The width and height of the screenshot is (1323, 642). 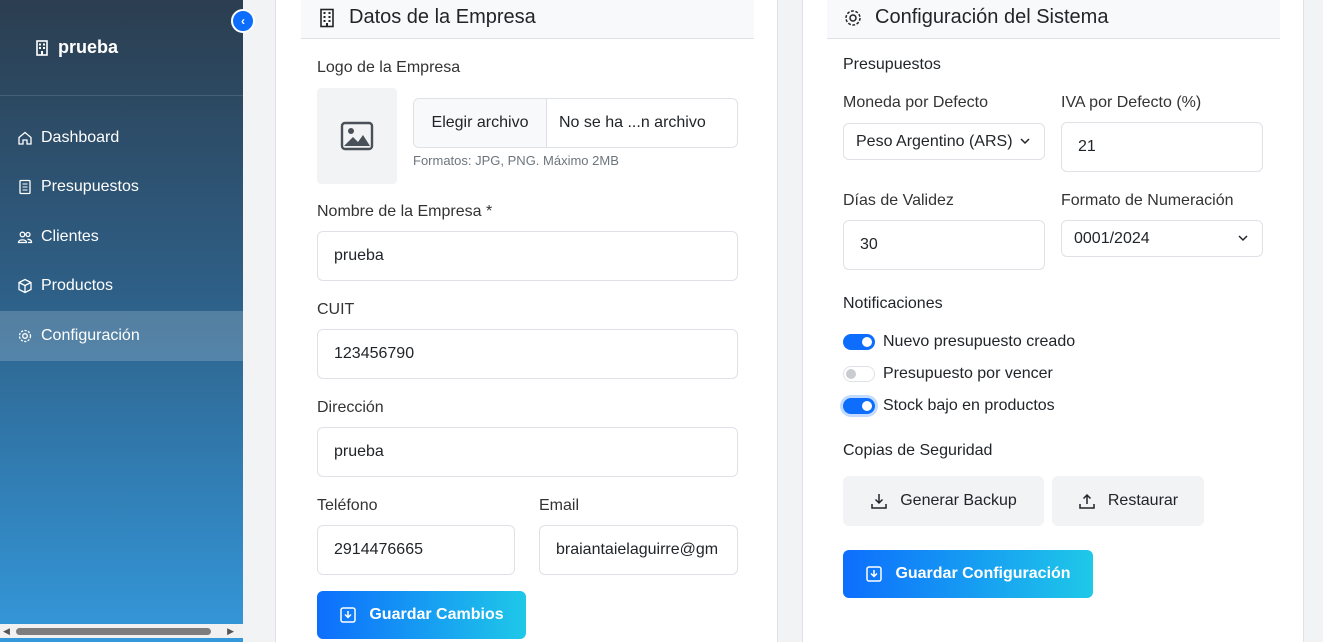 I want to click on sidebar-item-dashboard: Dashboard, so click(x=121, y=138).